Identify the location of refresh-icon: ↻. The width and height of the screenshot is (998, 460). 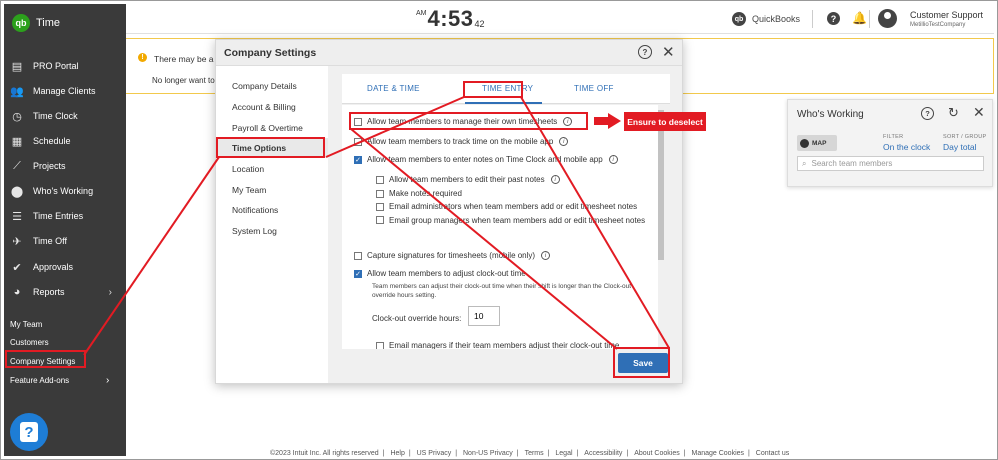
(953, 113).